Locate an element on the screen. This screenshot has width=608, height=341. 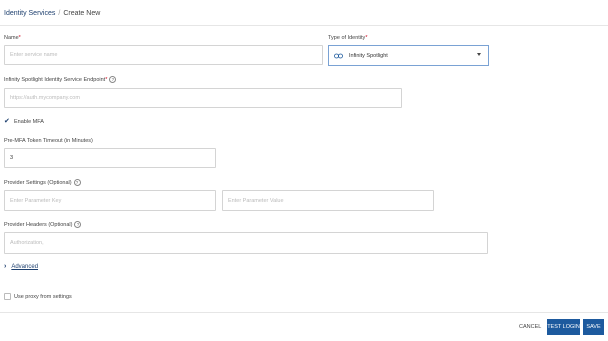
name-input: Enter service name is located at coordinates (163, 55).